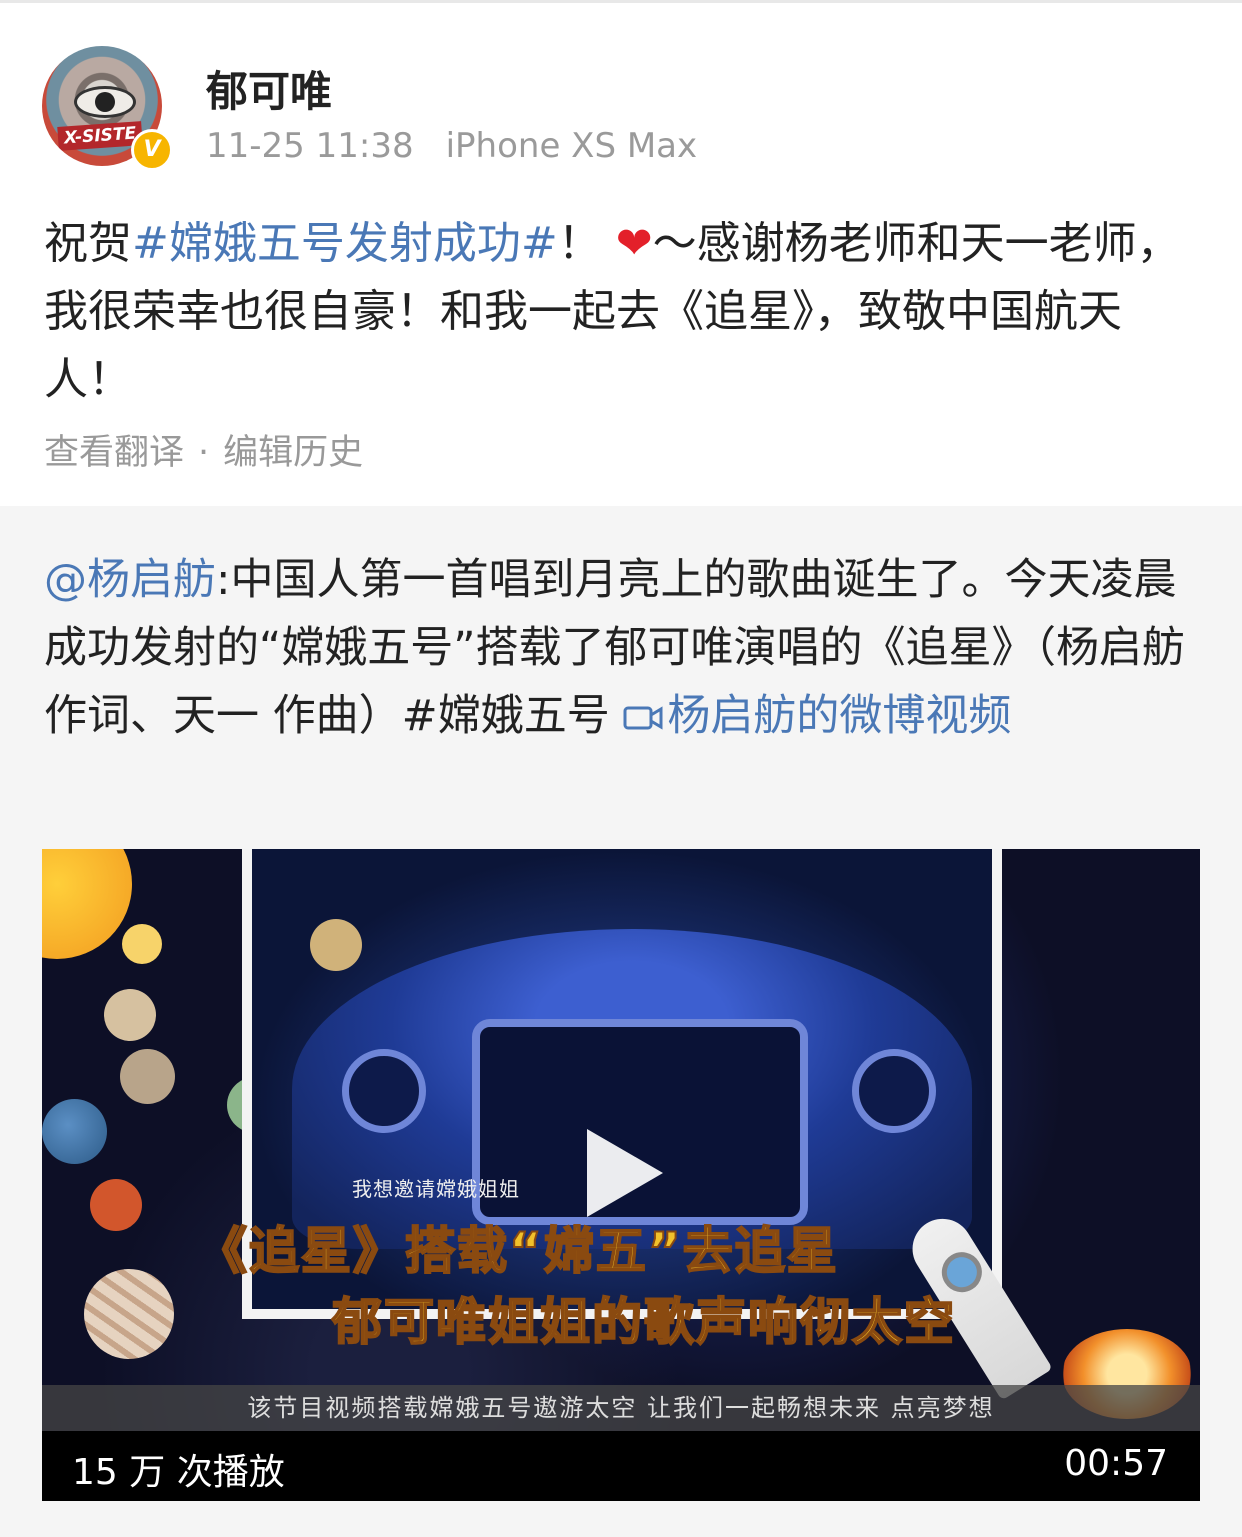  I want to click on post-text-punct: ！, so click(586, 243).